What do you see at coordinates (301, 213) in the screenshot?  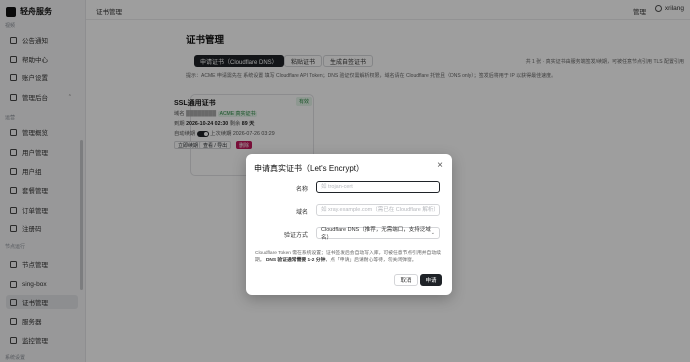 I see `domain-label: 域名` at bounding box center [301, 213].